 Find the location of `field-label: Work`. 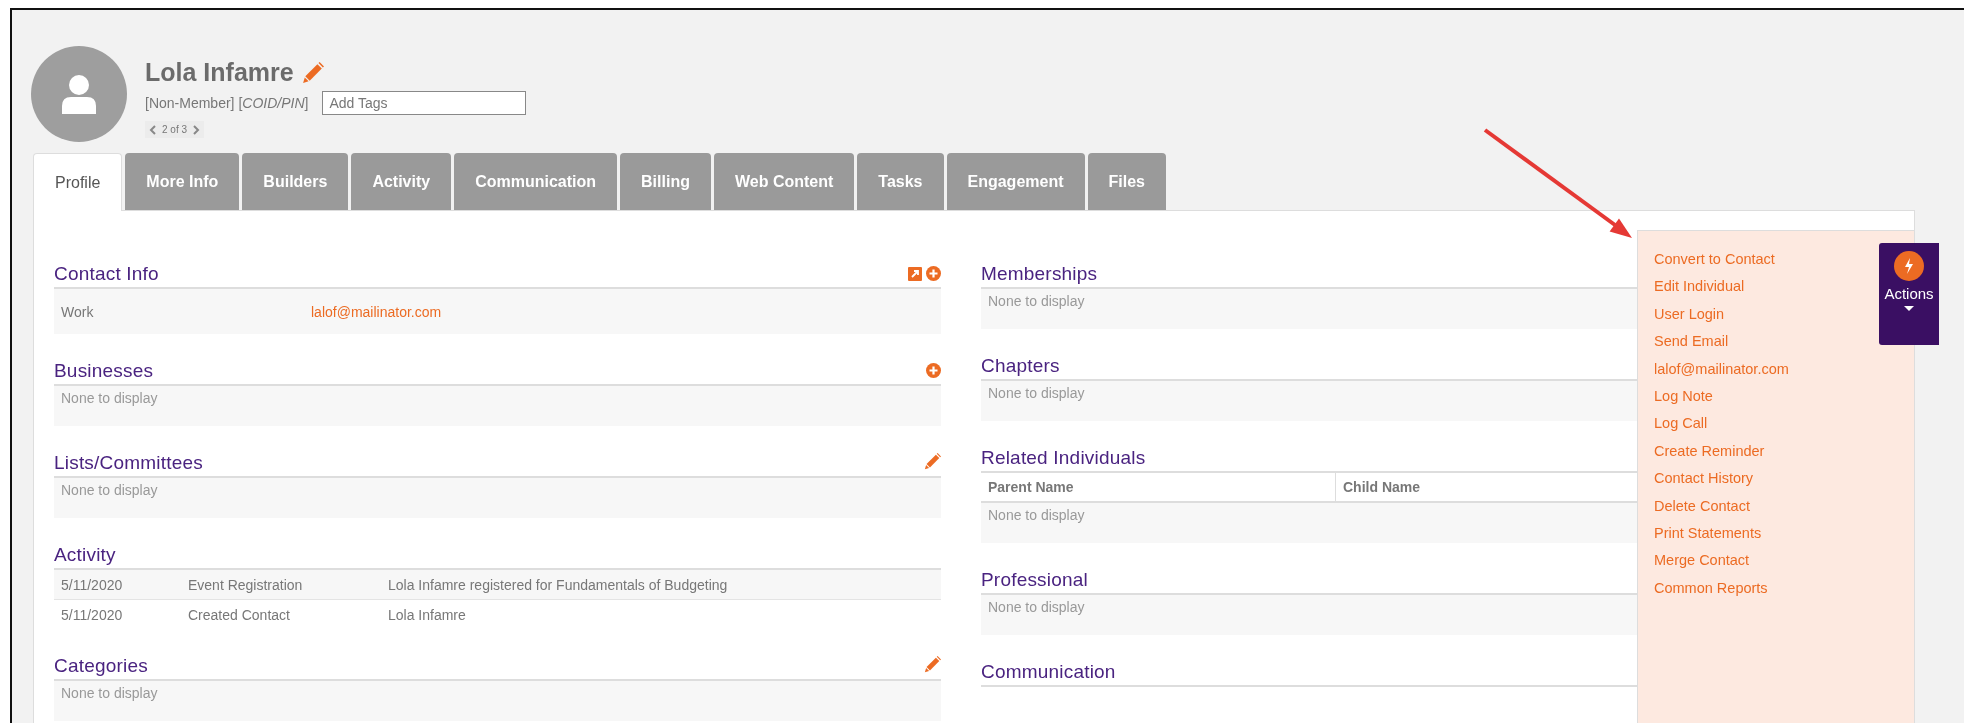

field-label: Work is located at coordinates (78, 311).